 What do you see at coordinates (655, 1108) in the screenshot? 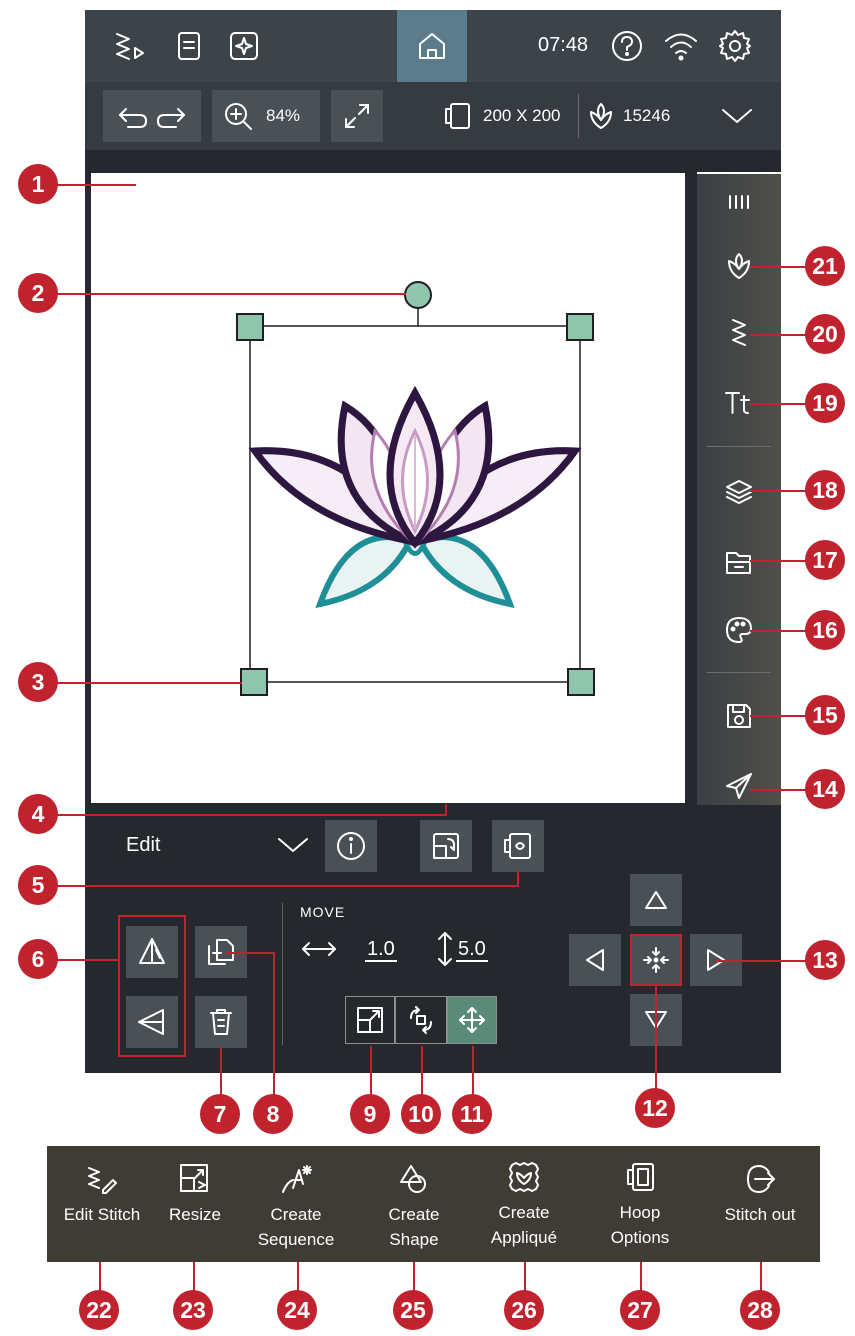
I see `callout-badge-12: 12` at bounding box center [655, 1108].